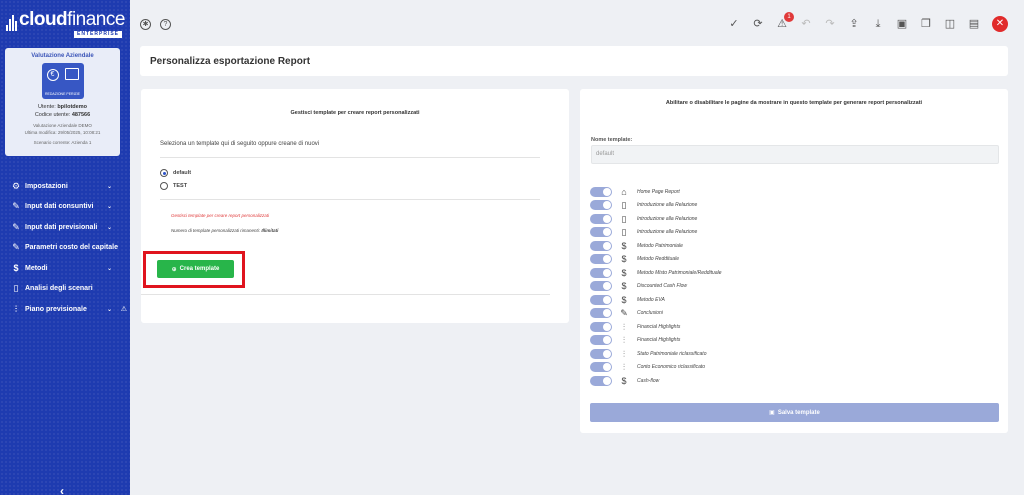 Image resolution: width=1024 pixels, height=495 pixels. What do you see at coordinates (165, 24) in the screenshot?
I see `help-icon: ?` at bounding box center [165, 24].